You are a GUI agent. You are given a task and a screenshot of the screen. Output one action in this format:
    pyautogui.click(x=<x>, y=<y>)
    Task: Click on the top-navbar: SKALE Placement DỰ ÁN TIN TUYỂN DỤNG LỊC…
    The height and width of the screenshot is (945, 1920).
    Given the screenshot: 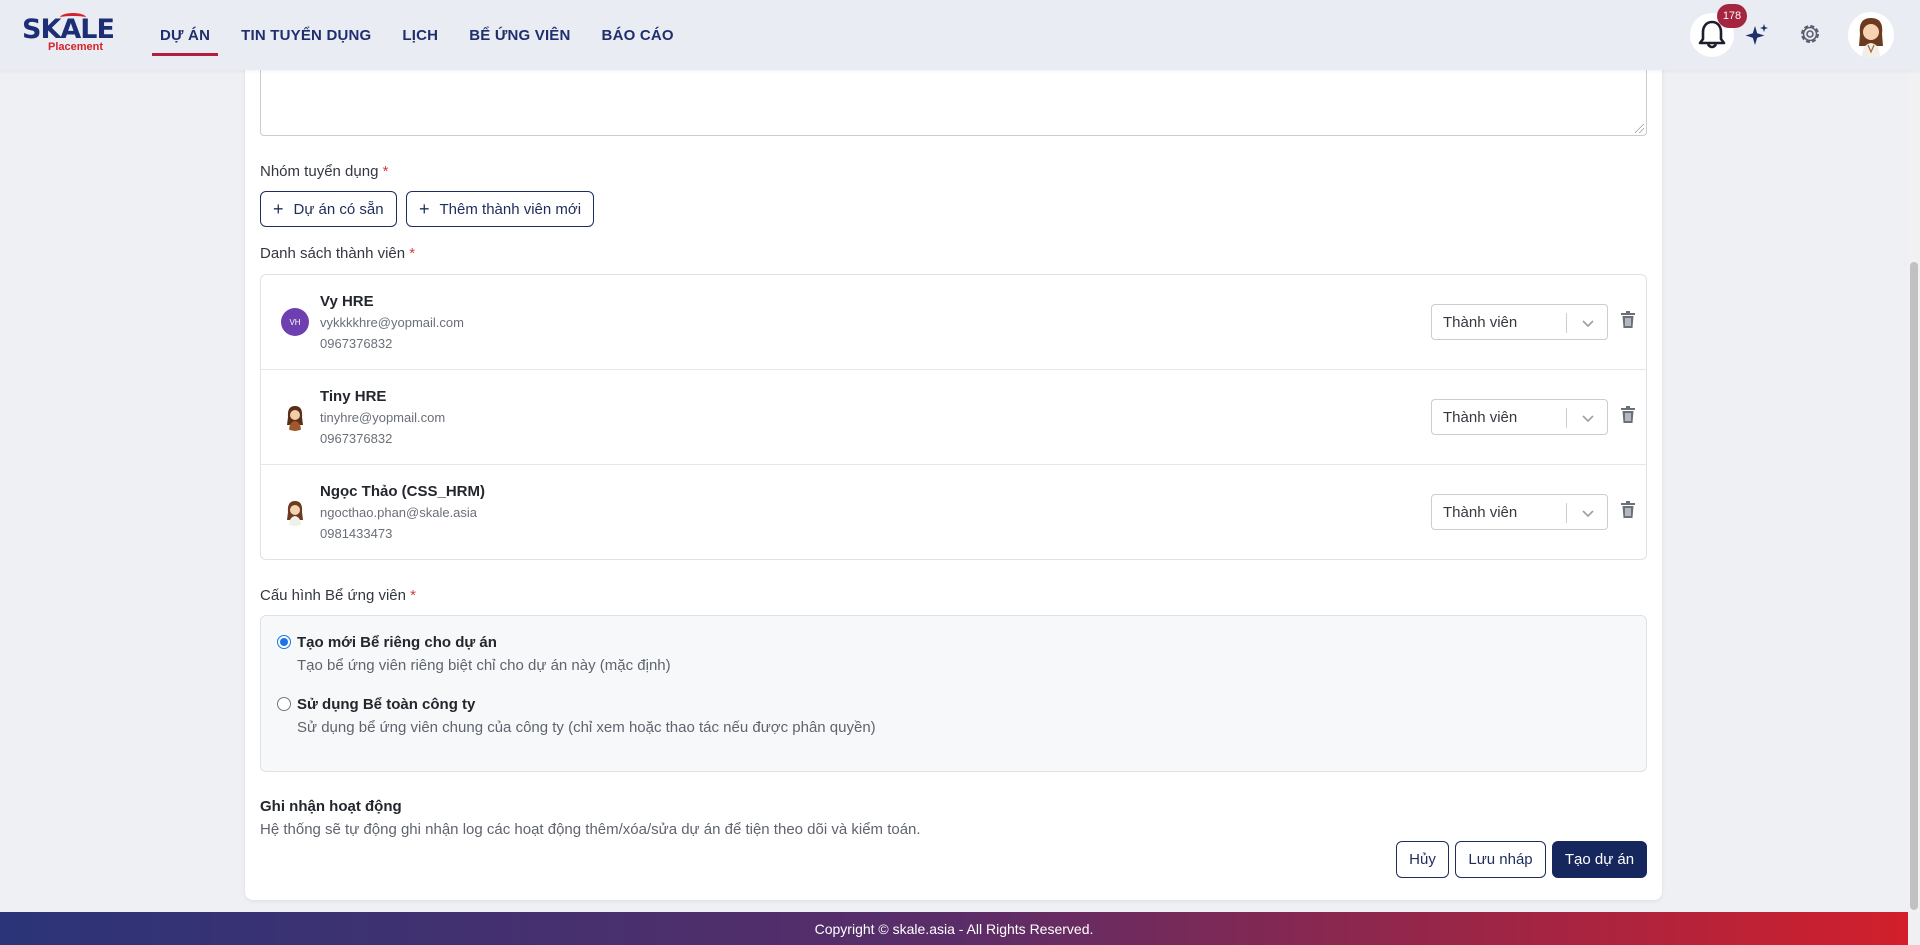 What is the action you would take?
    pyautogui.click(x=960, y=35)
    